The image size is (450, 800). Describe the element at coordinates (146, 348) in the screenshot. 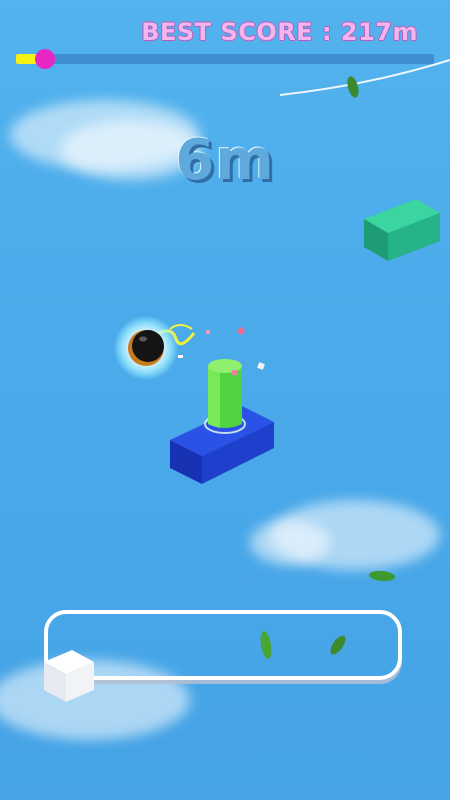

I see `black-ball-icon` at that location.